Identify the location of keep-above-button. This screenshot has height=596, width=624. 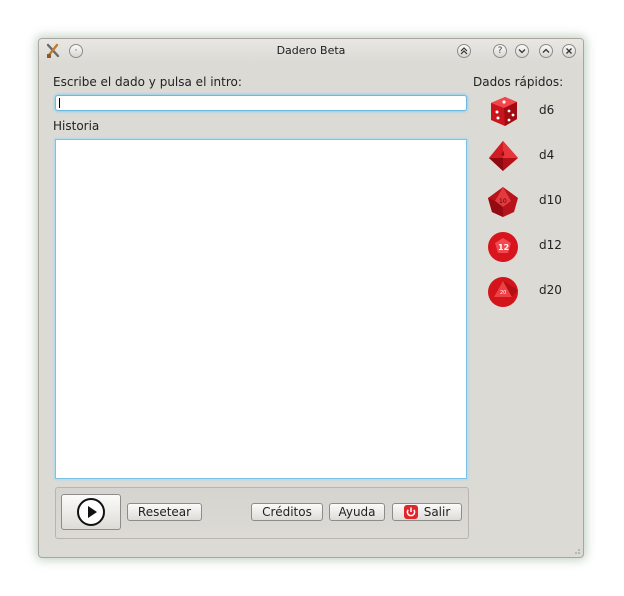
(464, 51).